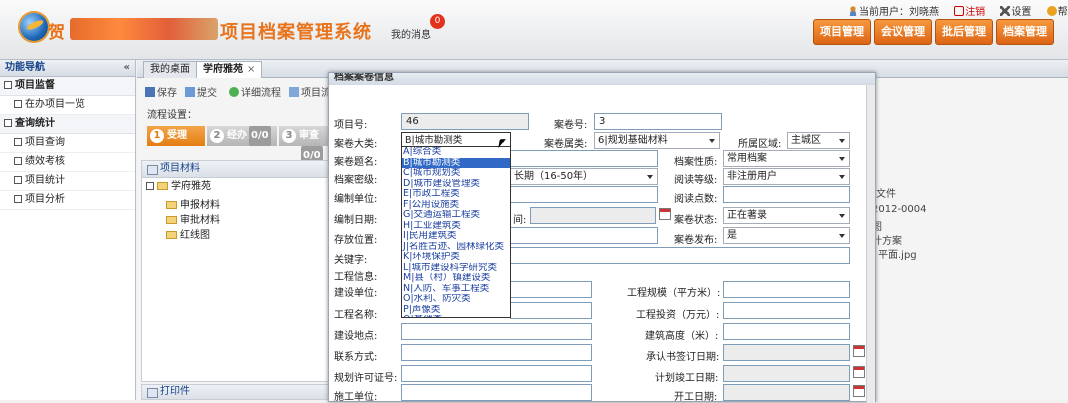 The height and width of the screenshot is (403, 1068). I want to click on sidebar-title: 功能导航, so click(25, 67).